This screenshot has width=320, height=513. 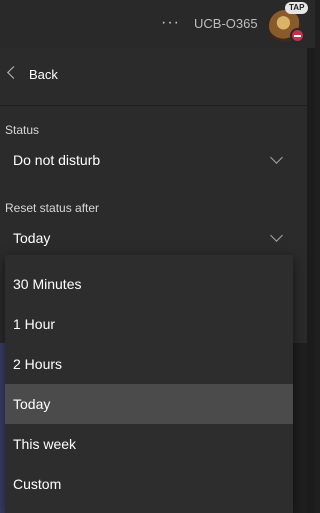 What do you see at coordinates (157, 24) in the screenshot?
I see `top-bar: ··· UCB-O365 TAP` at bounding box center [157, 24].